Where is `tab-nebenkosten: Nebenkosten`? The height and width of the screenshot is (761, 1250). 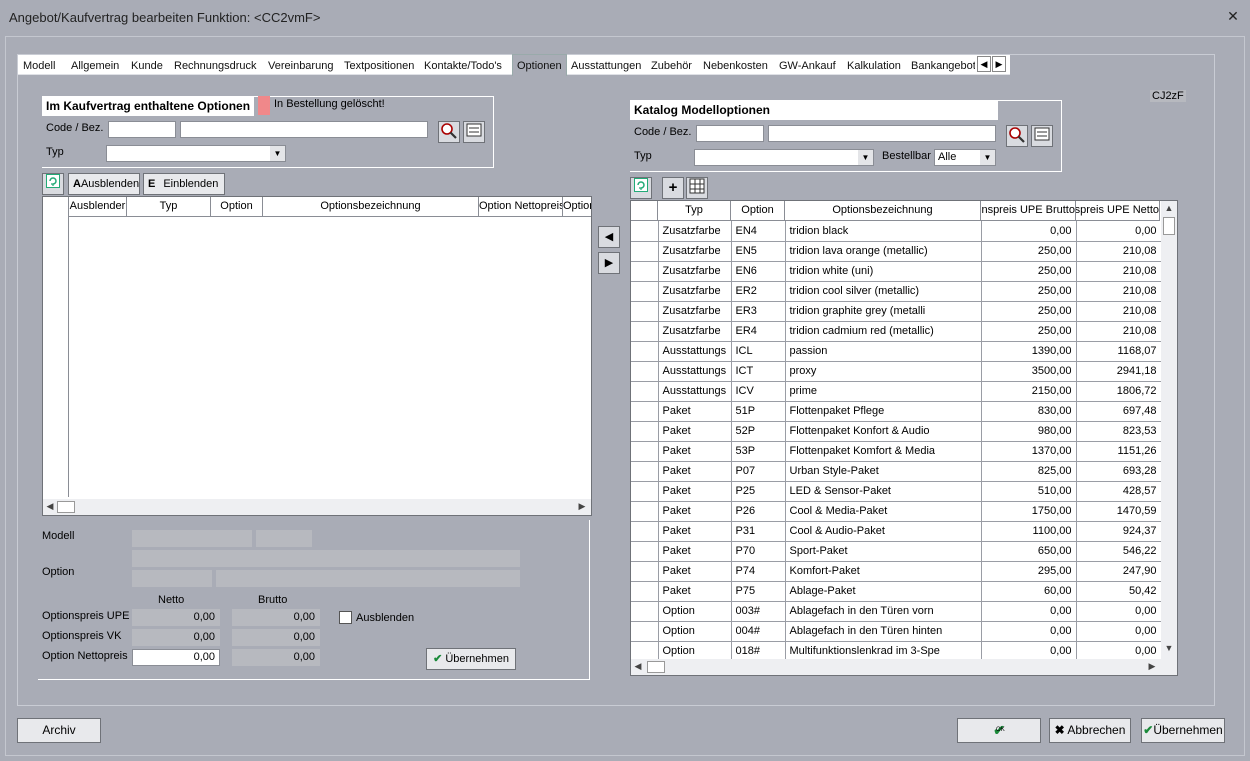
tab-nebenkosten: Nebenkosten is located at coordinates (735, 66).